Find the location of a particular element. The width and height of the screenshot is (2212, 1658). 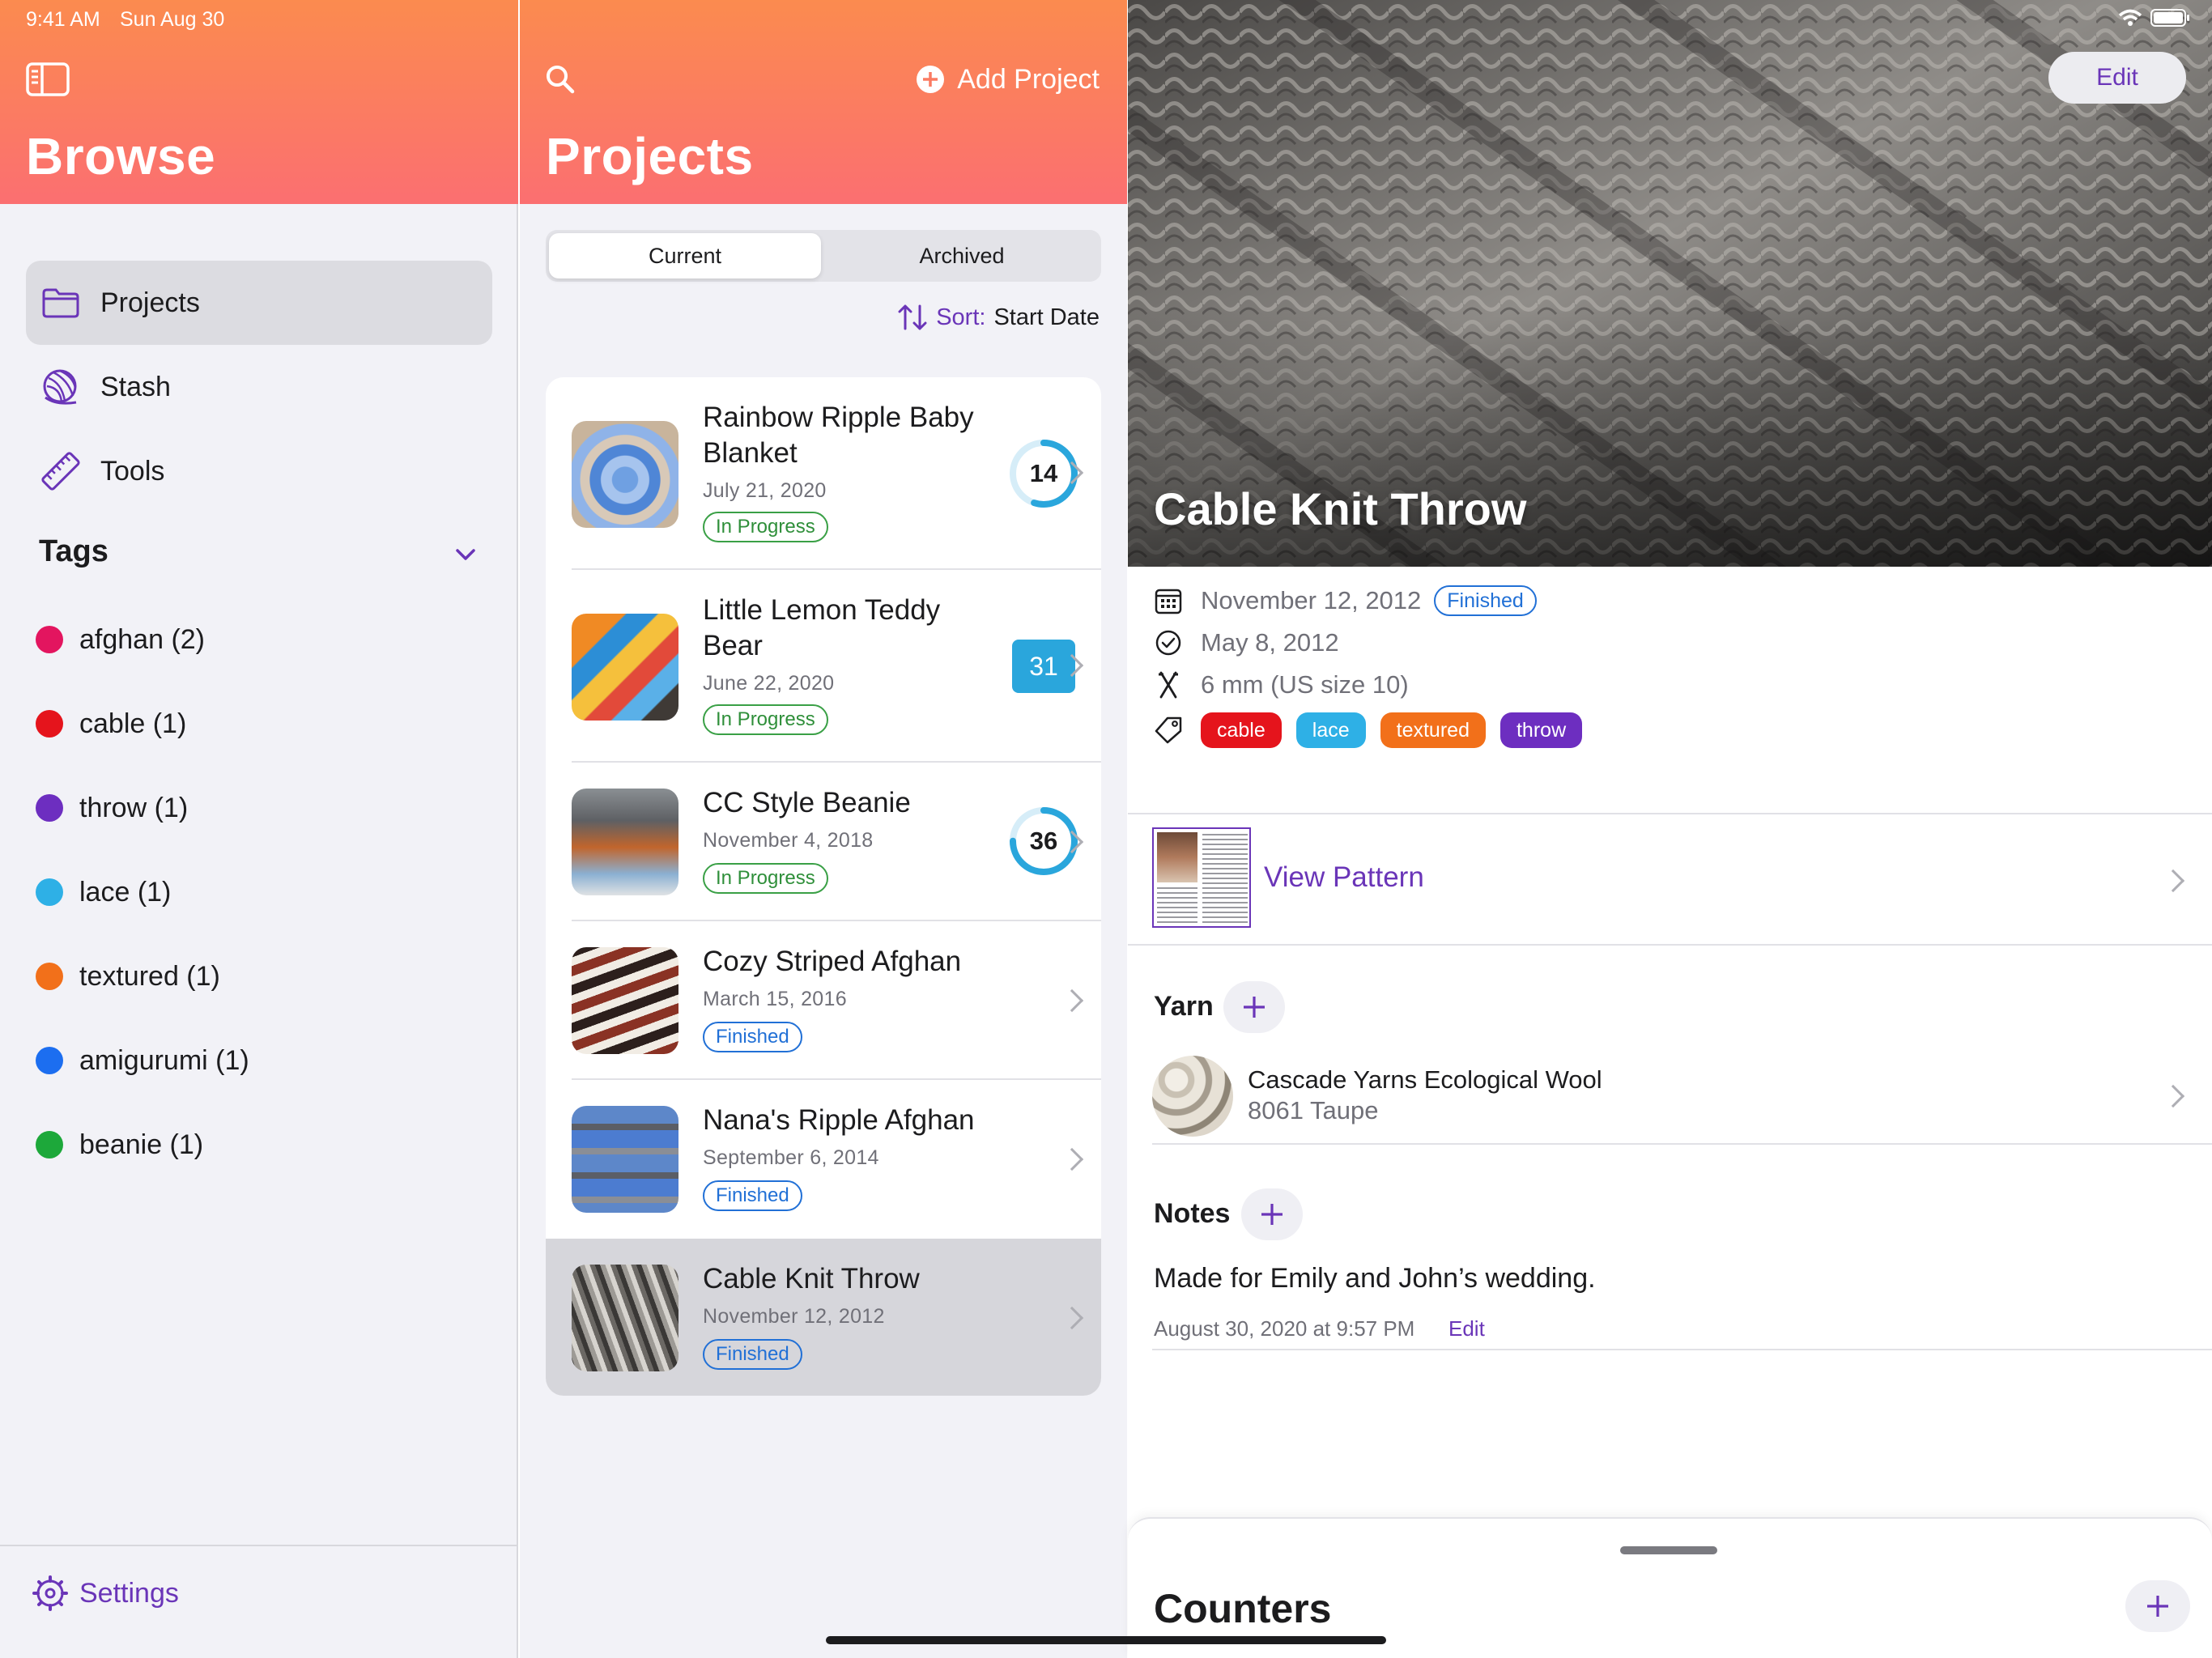

tag-label: lace (1) is located at coordinates (125, 892).